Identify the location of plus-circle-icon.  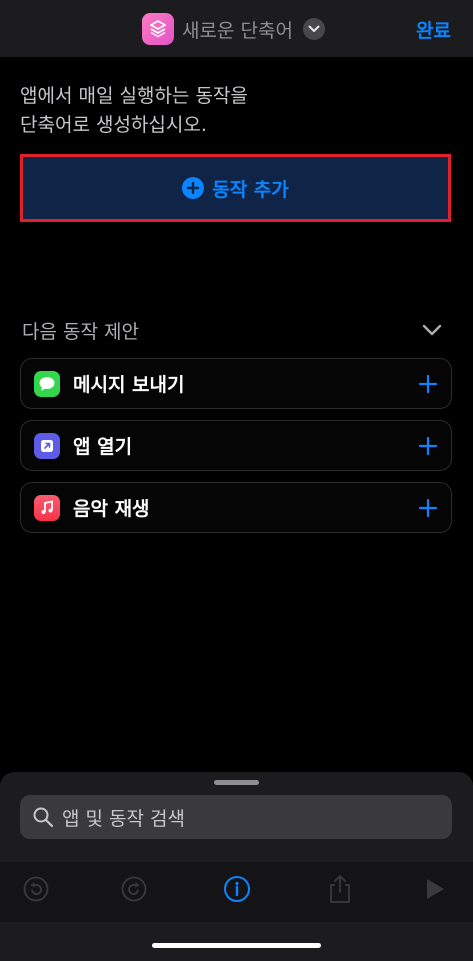
(193, 188).